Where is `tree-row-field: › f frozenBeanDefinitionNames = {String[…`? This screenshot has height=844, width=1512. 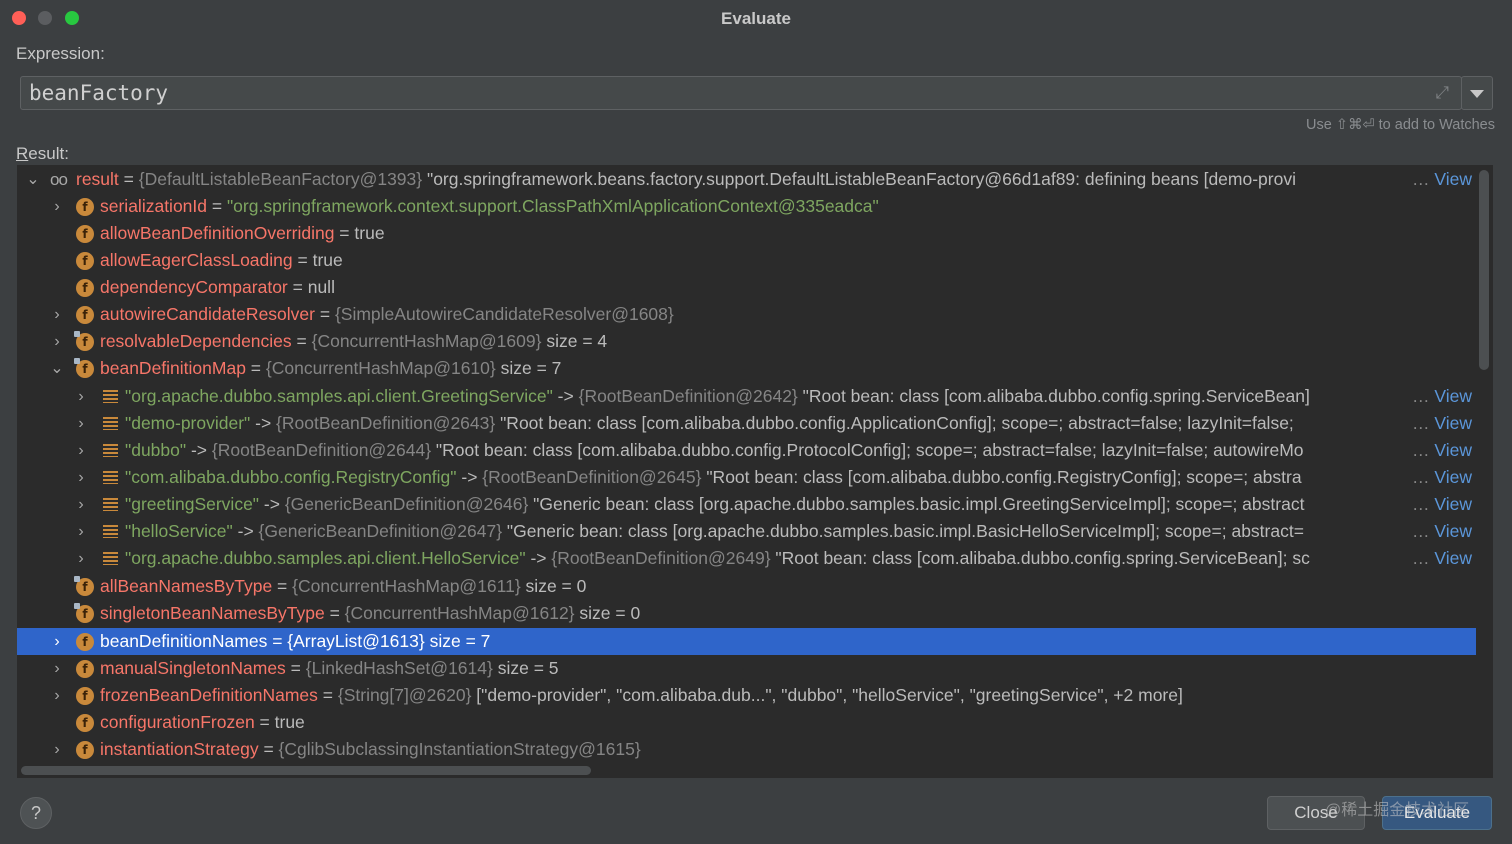 tree-row-field: › f frozenBeanDefinitionNames = {String[… is located at coordinates (746, 695).